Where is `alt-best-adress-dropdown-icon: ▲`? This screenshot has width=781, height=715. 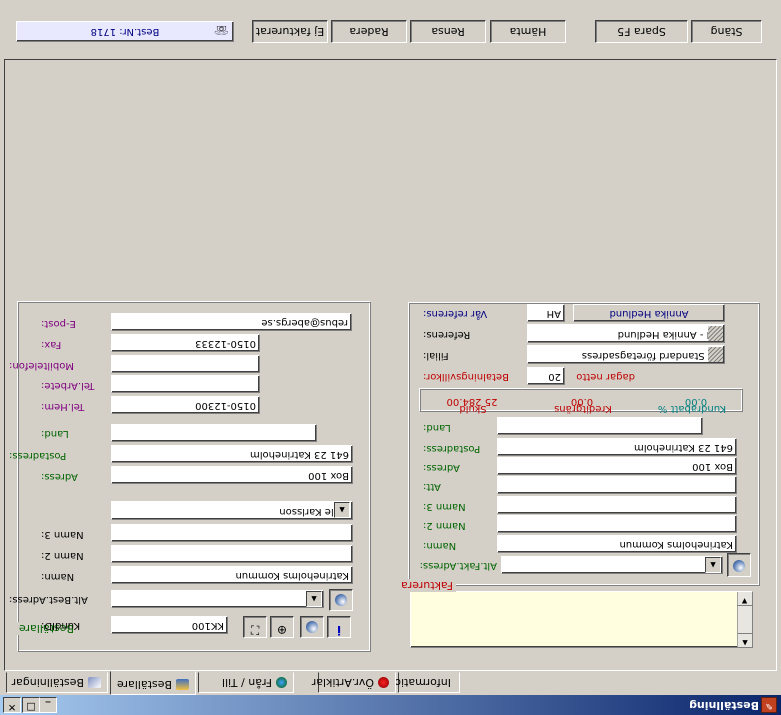
alt-best-adress-dropdown-icon: ▲ is located at coordinates (314, 599).